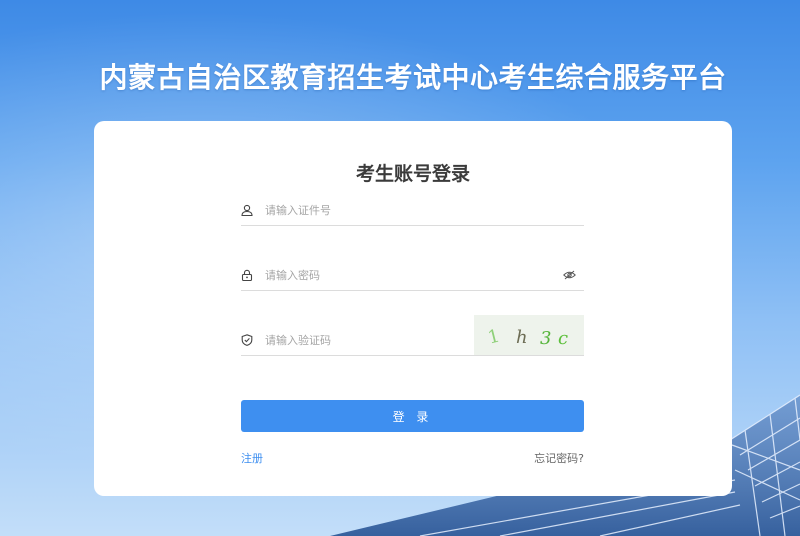 The width and height of the screenshot is (800, 536). I want to click on svg-text: h, so click(522, 337).